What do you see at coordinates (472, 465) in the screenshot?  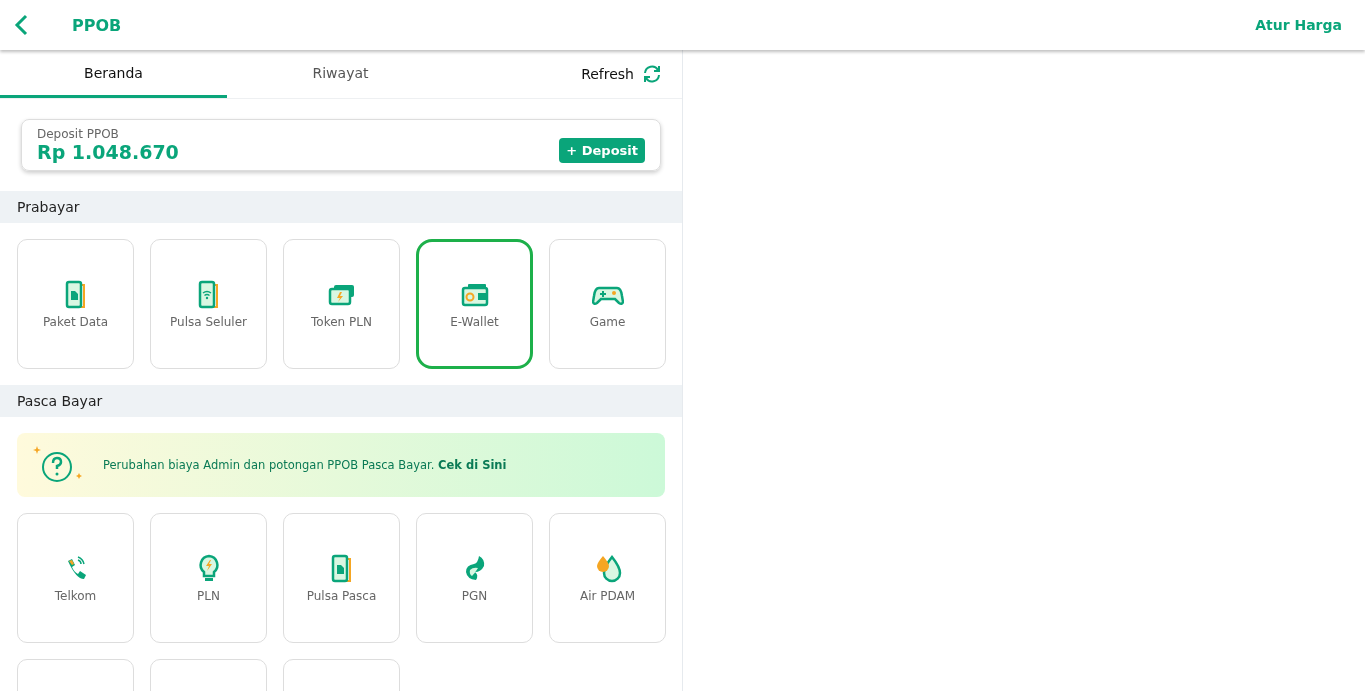 I see `check-here-link: Cek di Sini` at bounding box center [472, 465].